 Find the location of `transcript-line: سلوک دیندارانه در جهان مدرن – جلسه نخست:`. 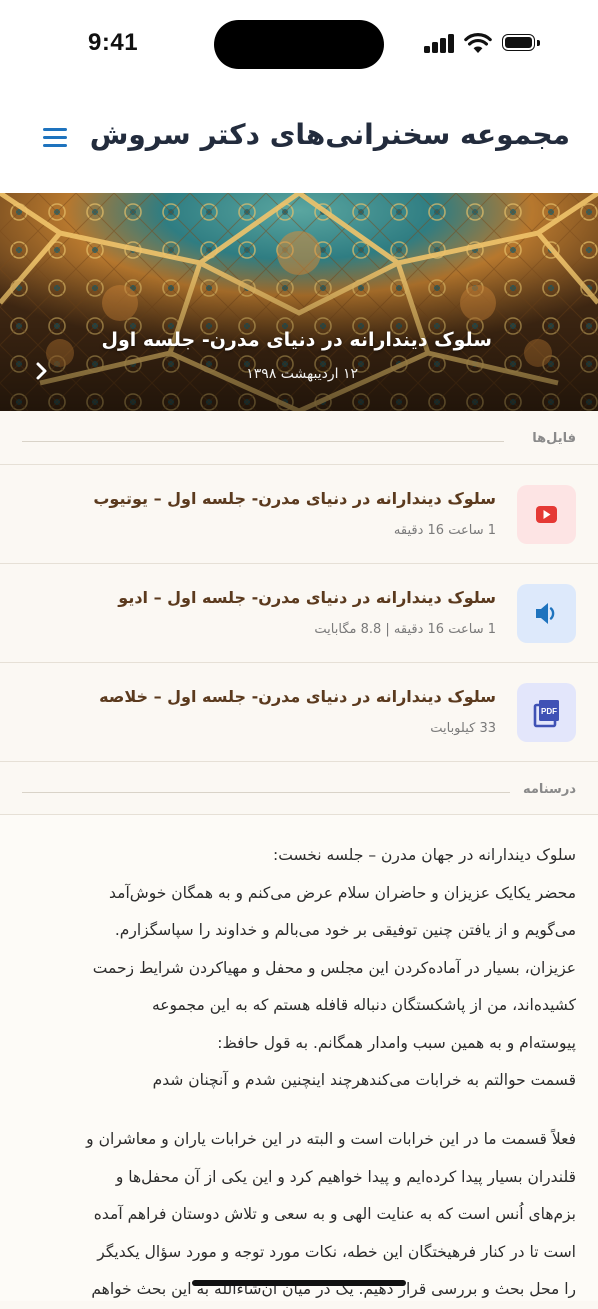

transcript-line: سلوک دیندارانه در جهان مدرن – جلسه نخست: is located at coordinates (424, 855).